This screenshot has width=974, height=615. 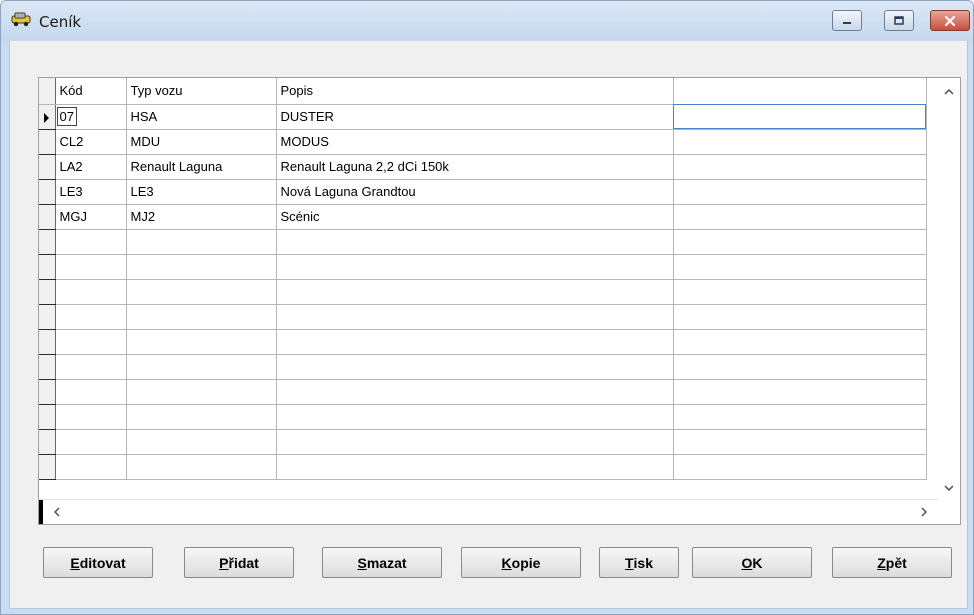 I want to click on cell-typ-vozu: MDU, so click(x=201, y=142).